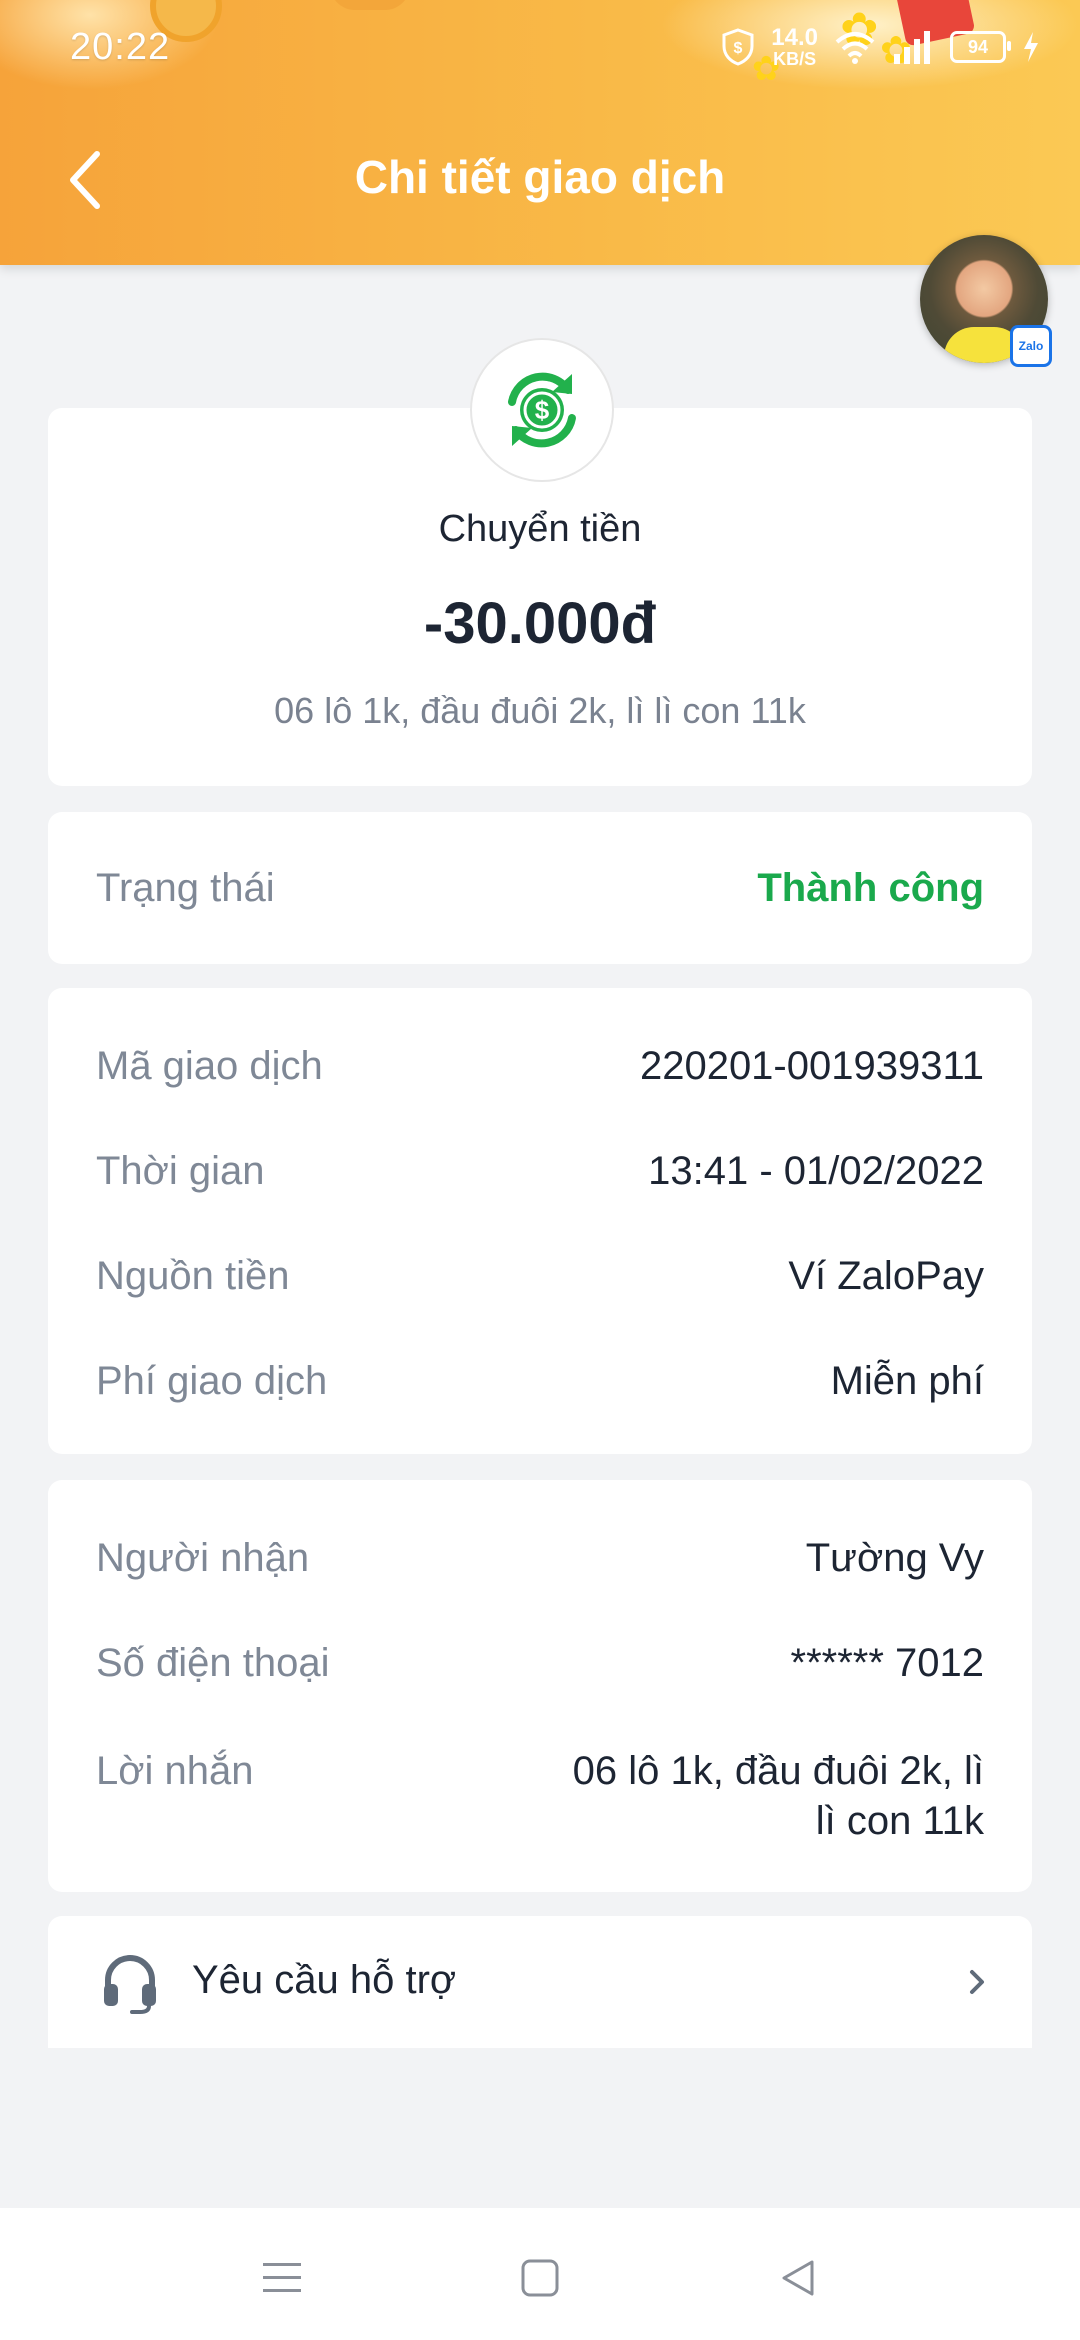 The height and width of the screenshot is (2340, 1080). I want to click on transaction-type: Chuyển tiền, so click(540, 529).